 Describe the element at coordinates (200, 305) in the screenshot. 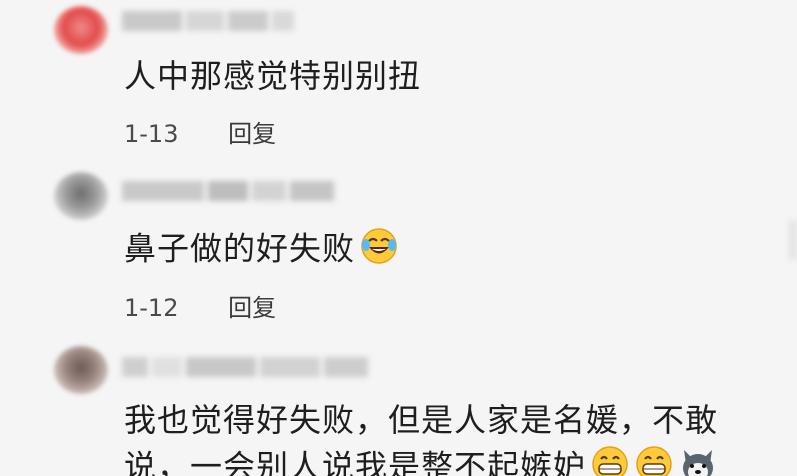

I see `comment-meta: 1-12 回复` at that location.